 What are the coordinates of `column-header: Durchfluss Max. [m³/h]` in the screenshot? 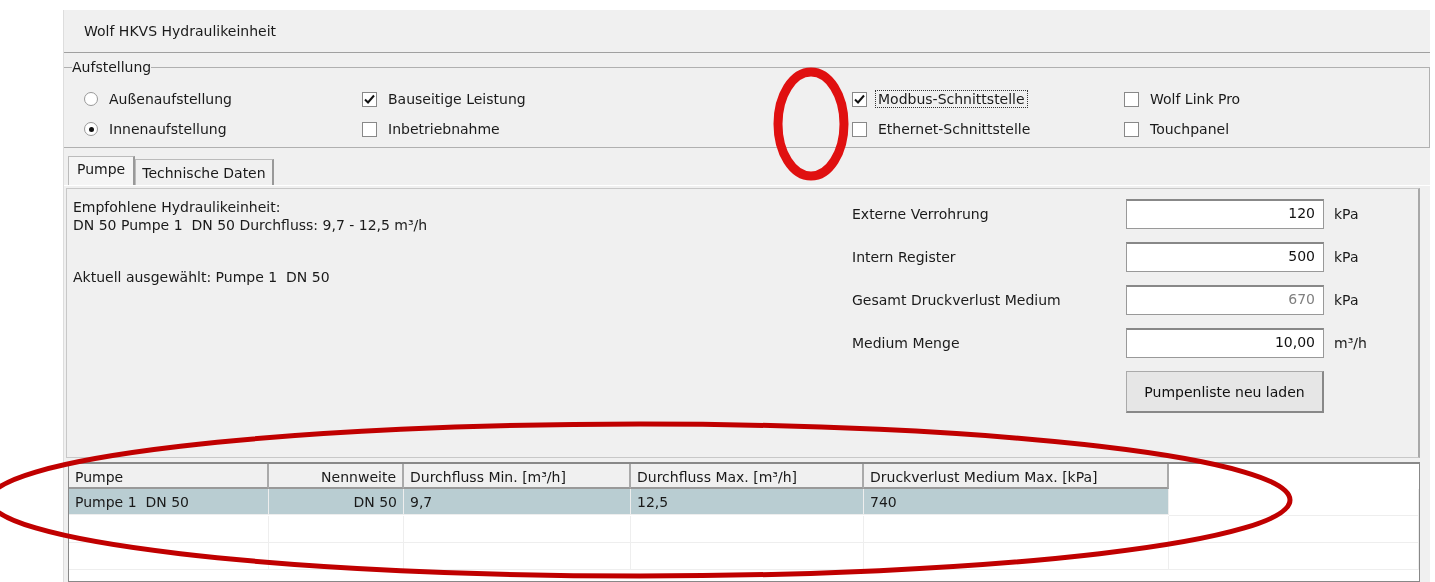 It's located at (747, 476).